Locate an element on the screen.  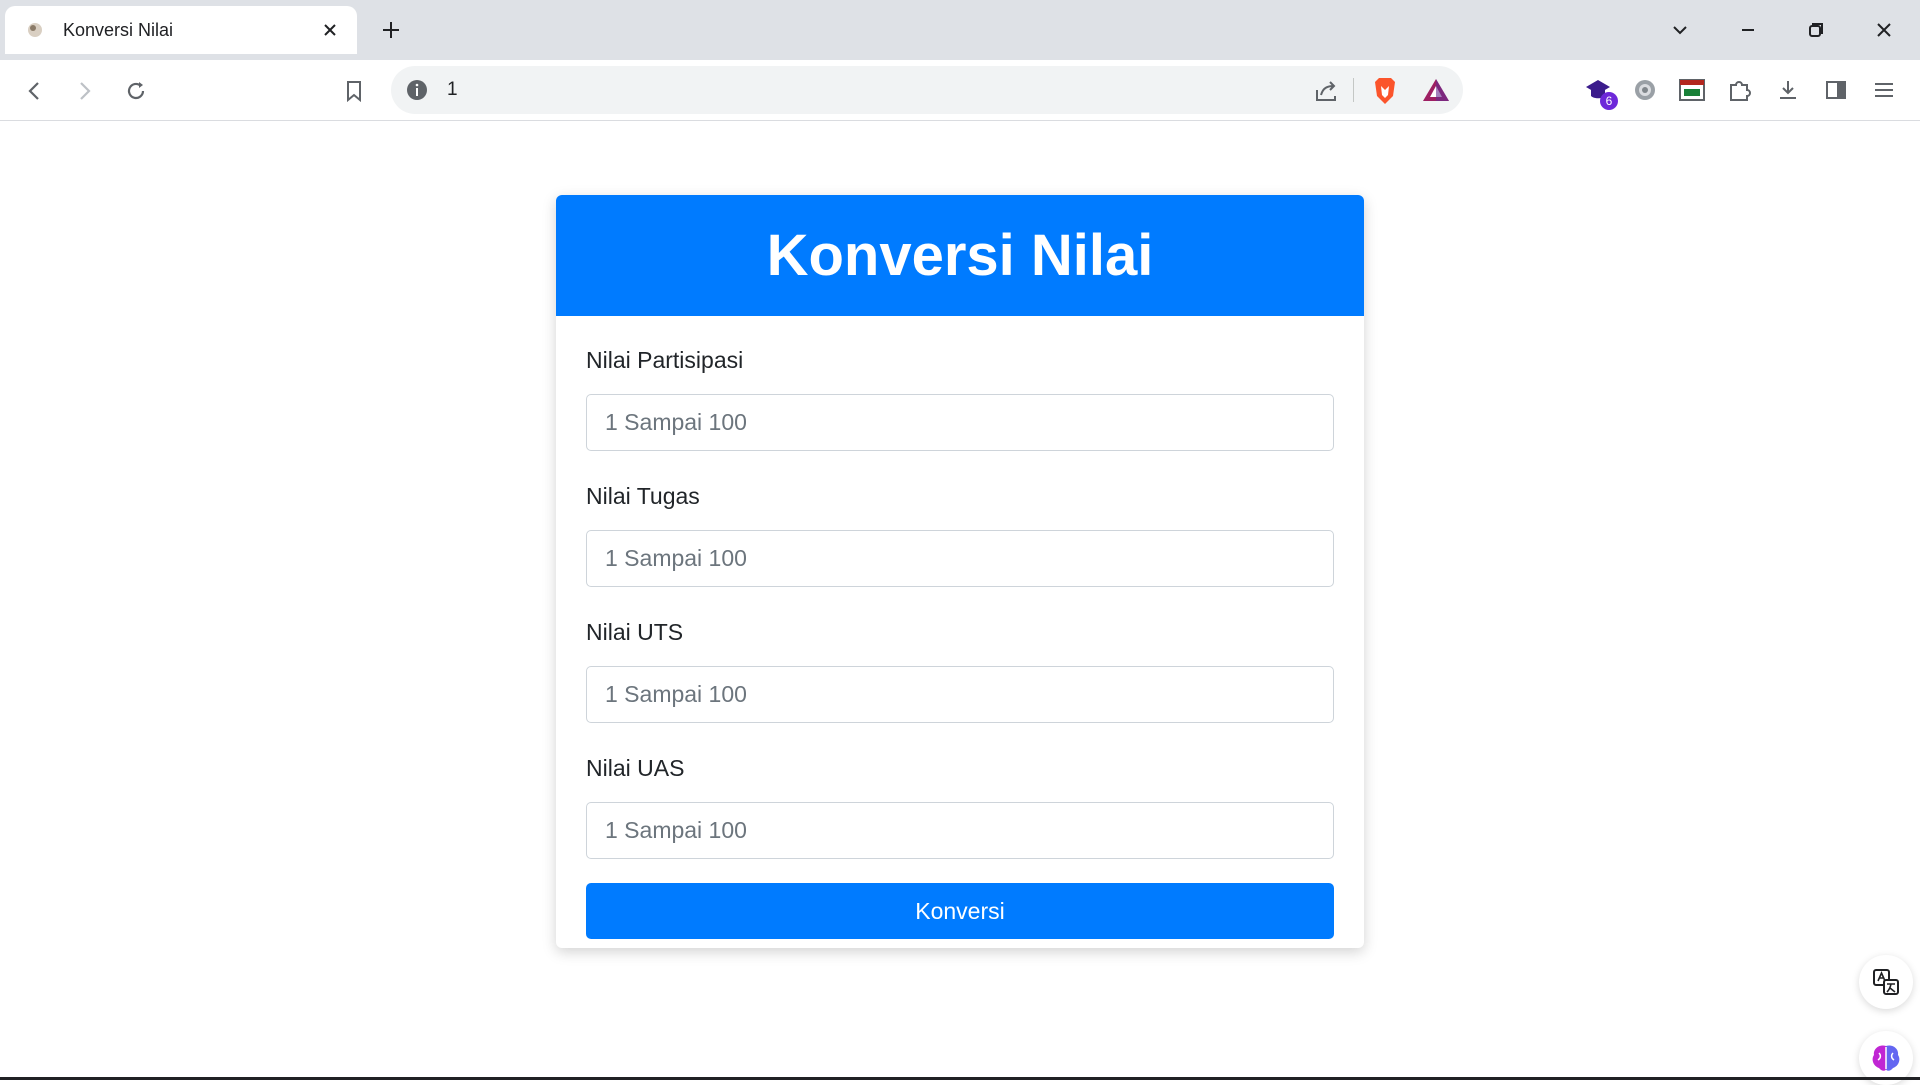
favicon-icon is located at coordinates (35, 30).